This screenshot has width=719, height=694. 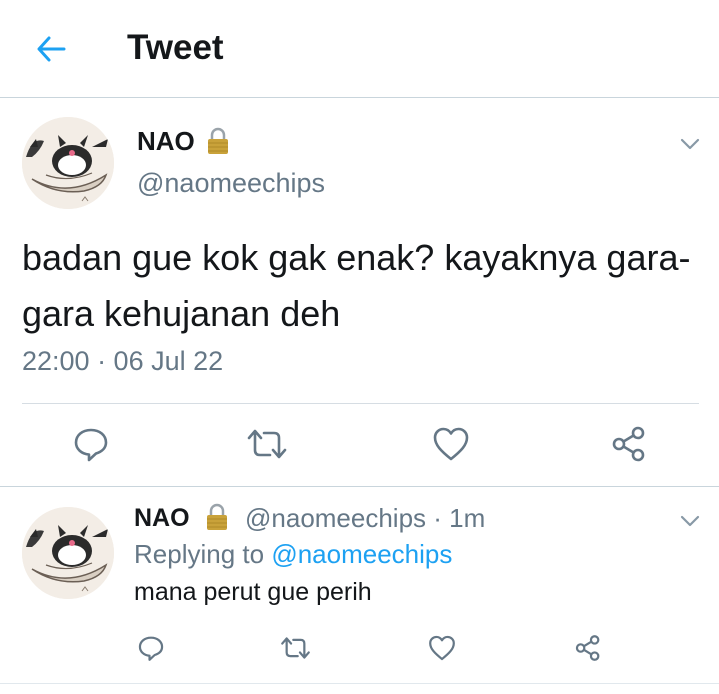 I want to click on tweet-timestamp: 22:00 · 06 Jul 22, so click(x=123, y=361).